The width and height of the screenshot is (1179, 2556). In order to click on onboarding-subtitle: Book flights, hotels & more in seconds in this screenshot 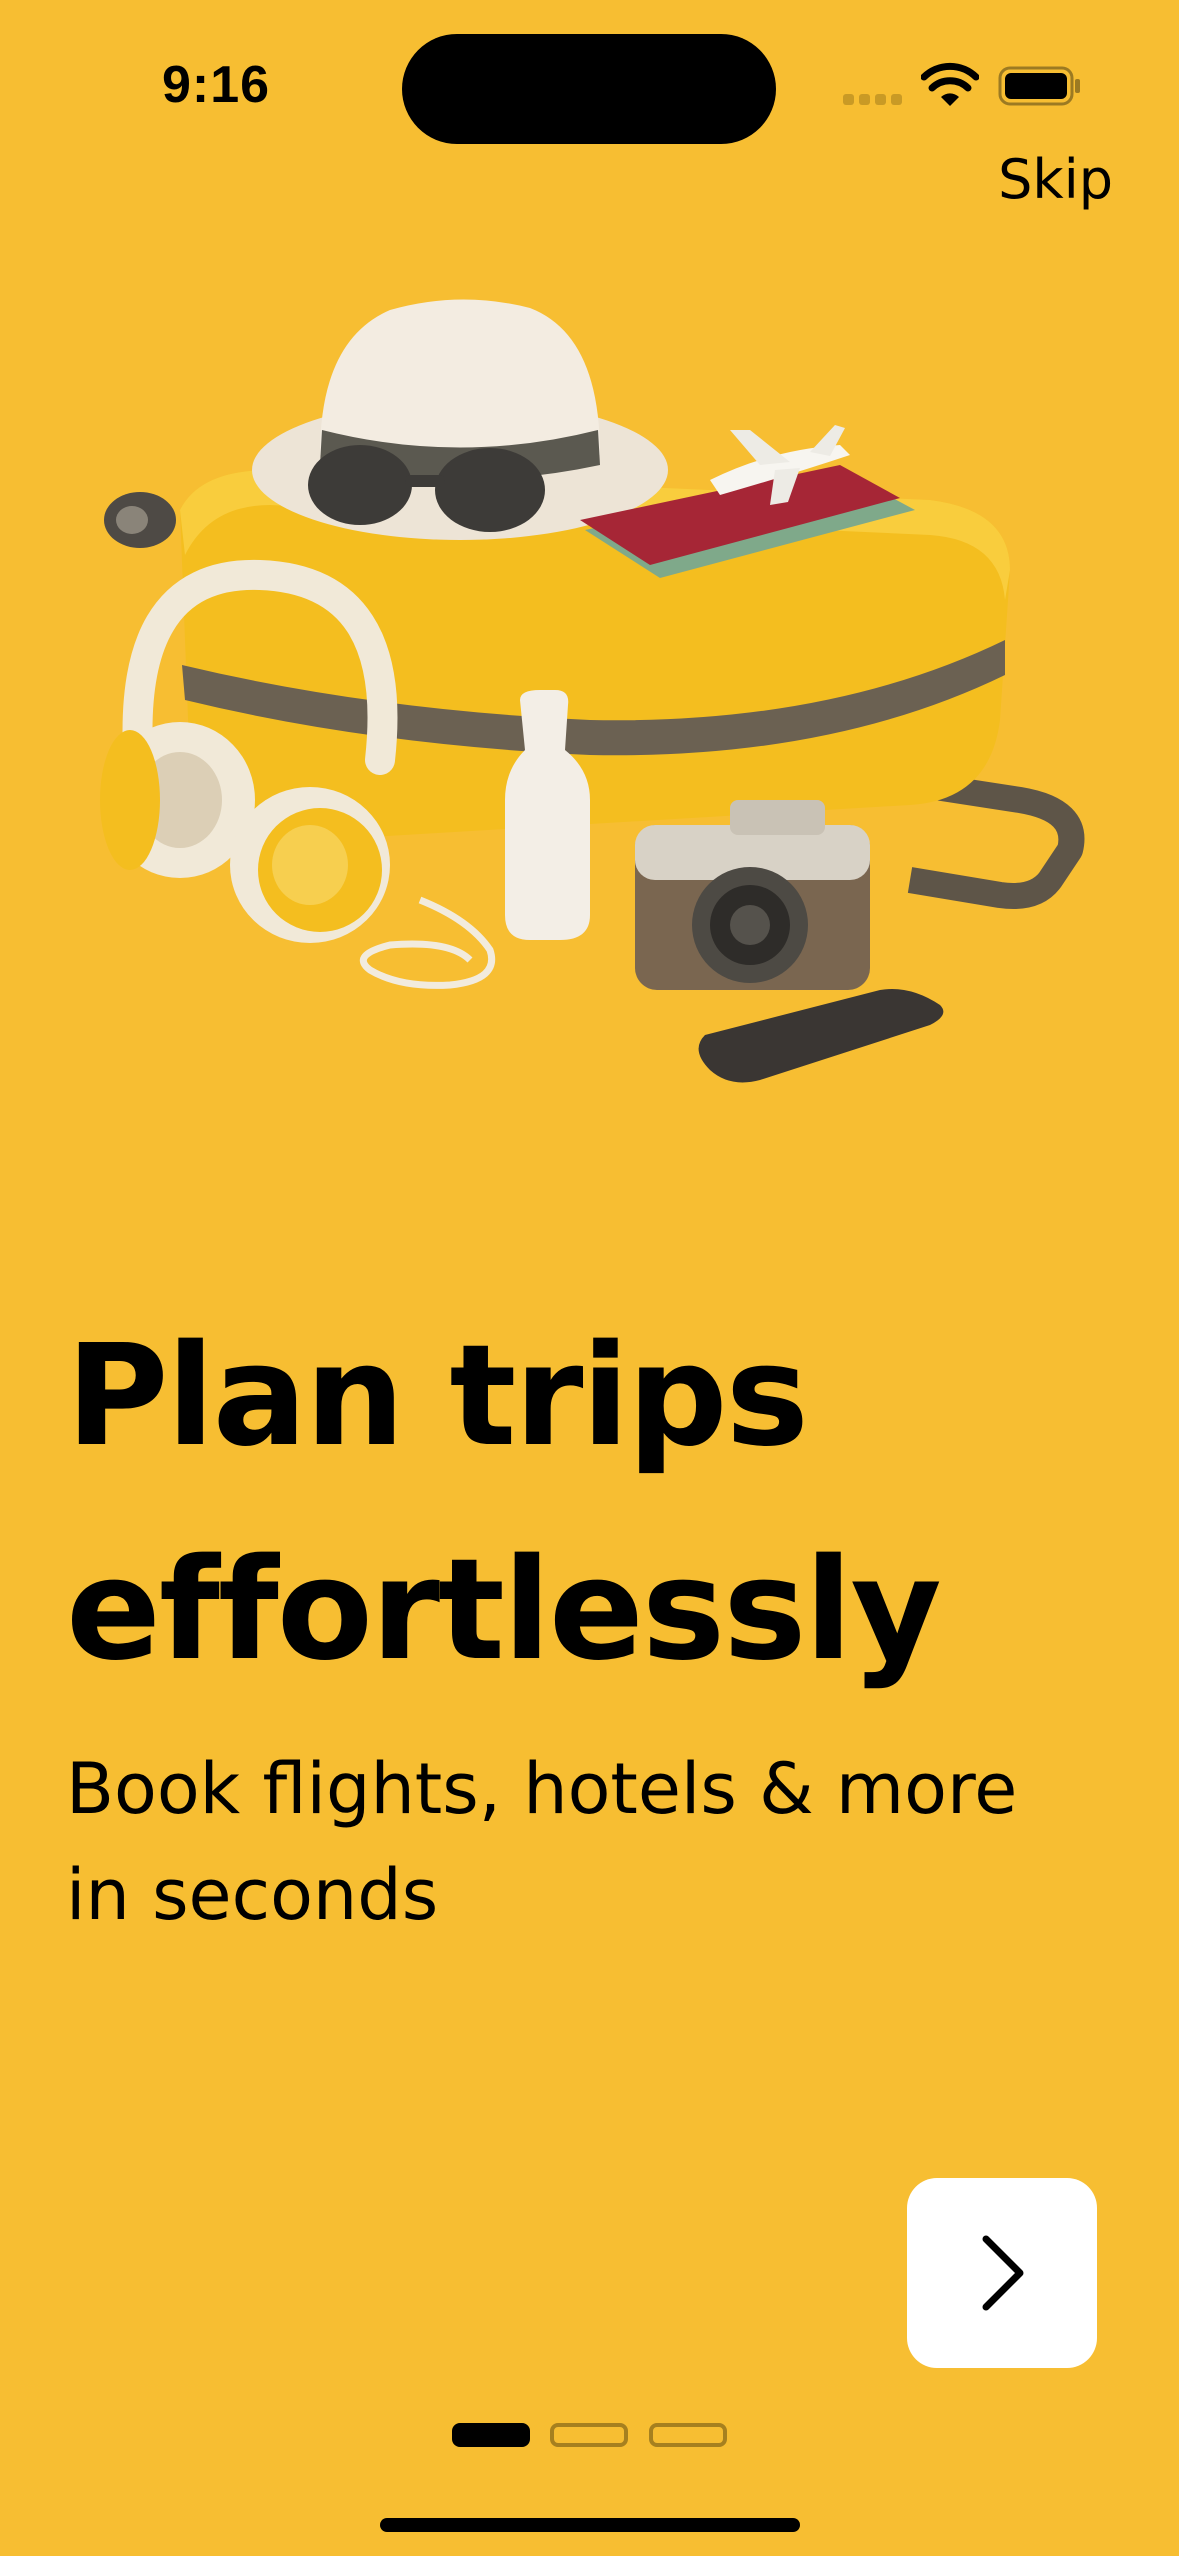, I will do `click(586, 1842)`.